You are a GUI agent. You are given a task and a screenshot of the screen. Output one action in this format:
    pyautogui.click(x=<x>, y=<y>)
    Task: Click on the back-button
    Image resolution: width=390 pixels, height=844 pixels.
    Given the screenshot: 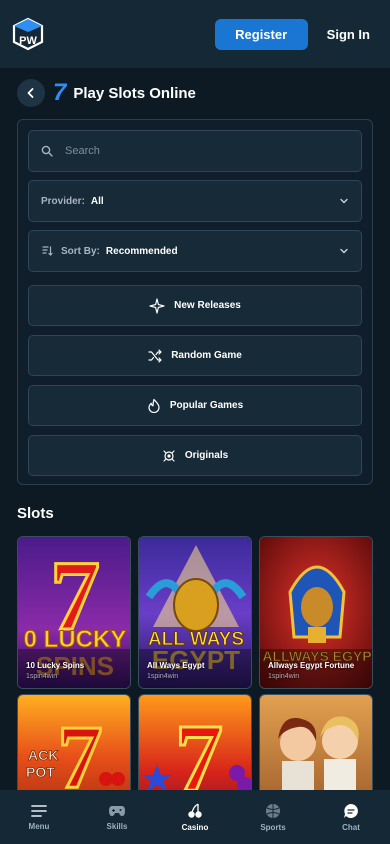 What is the action you would take?
    pyautogui.click(x=31, y=93)
    